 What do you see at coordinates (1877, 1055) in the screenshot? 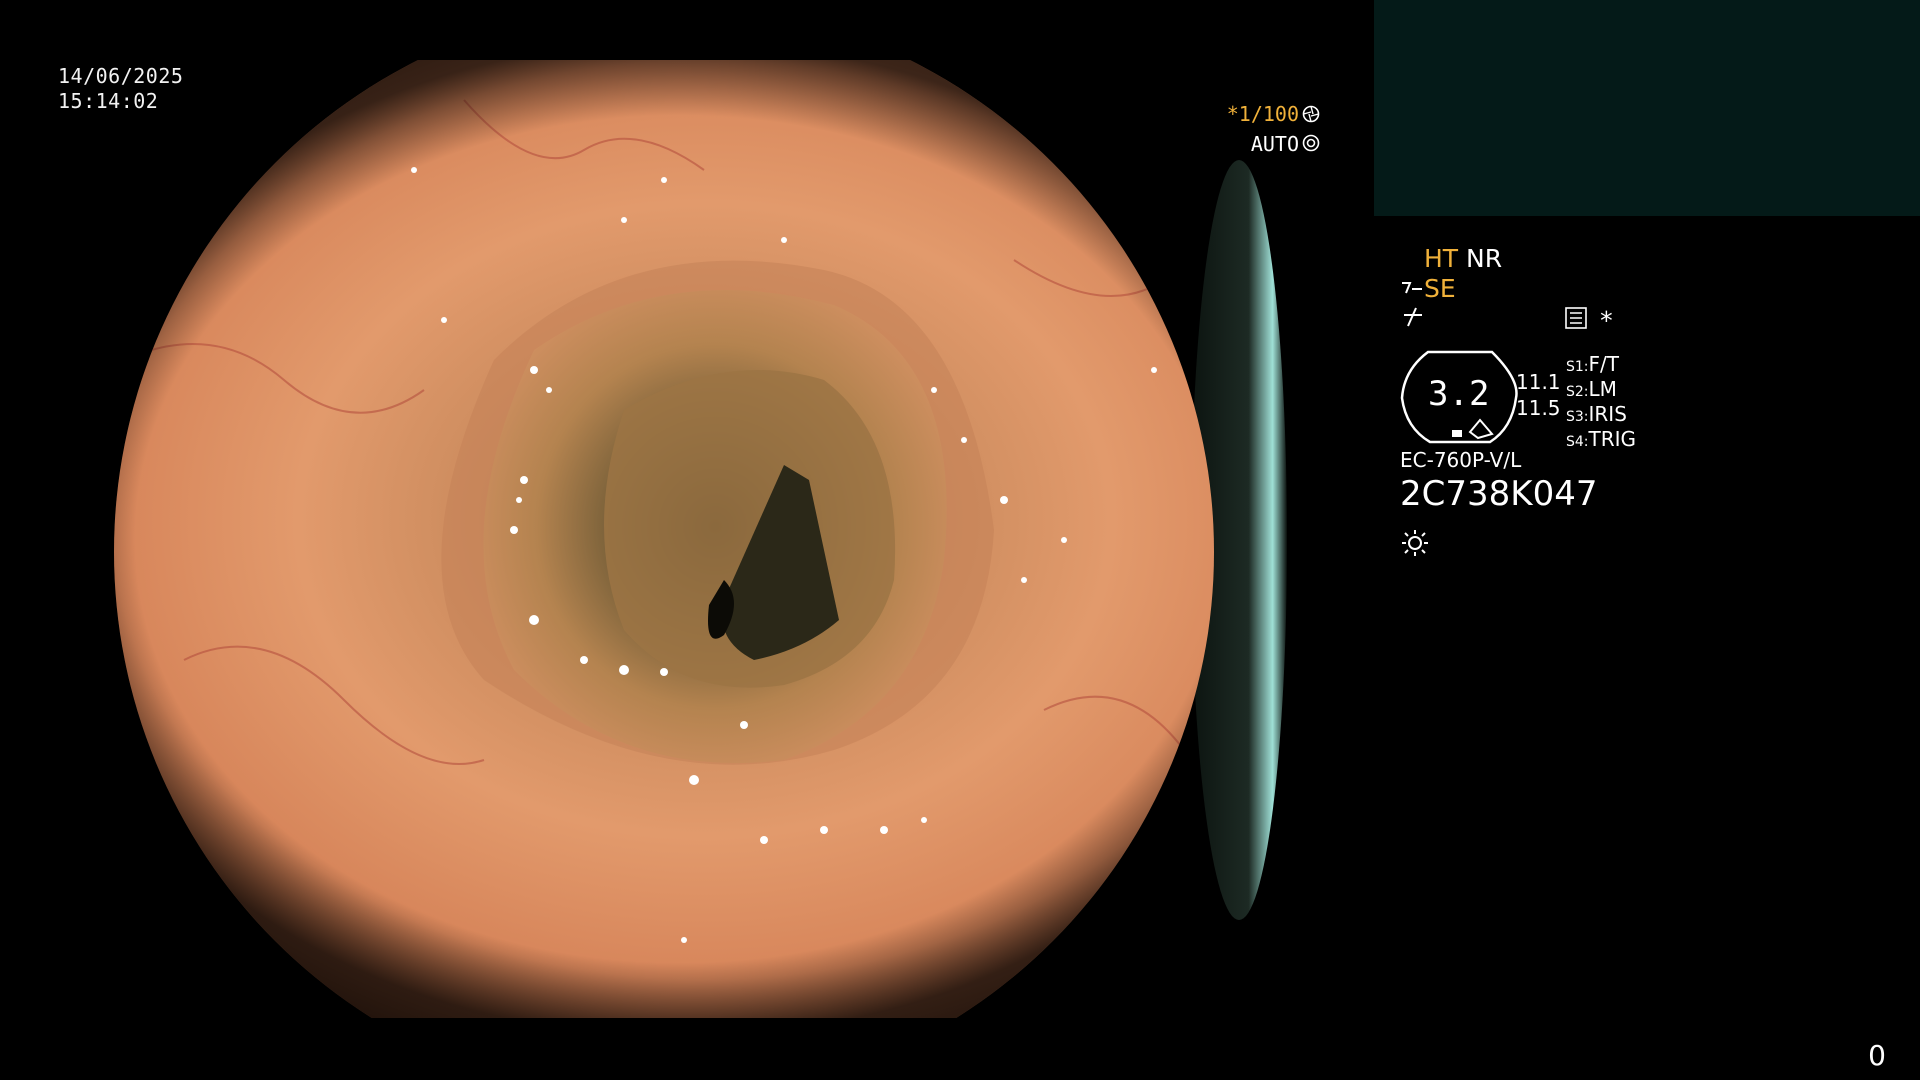
I see `image-counter: 0` at bounding box center [1877, 1055].